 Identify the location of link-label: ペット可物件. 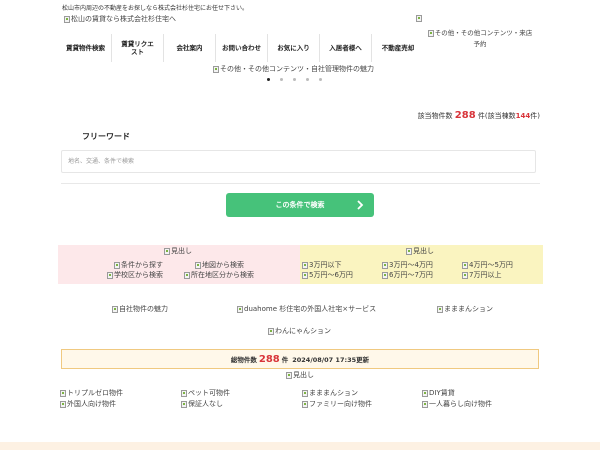
(209, 393).